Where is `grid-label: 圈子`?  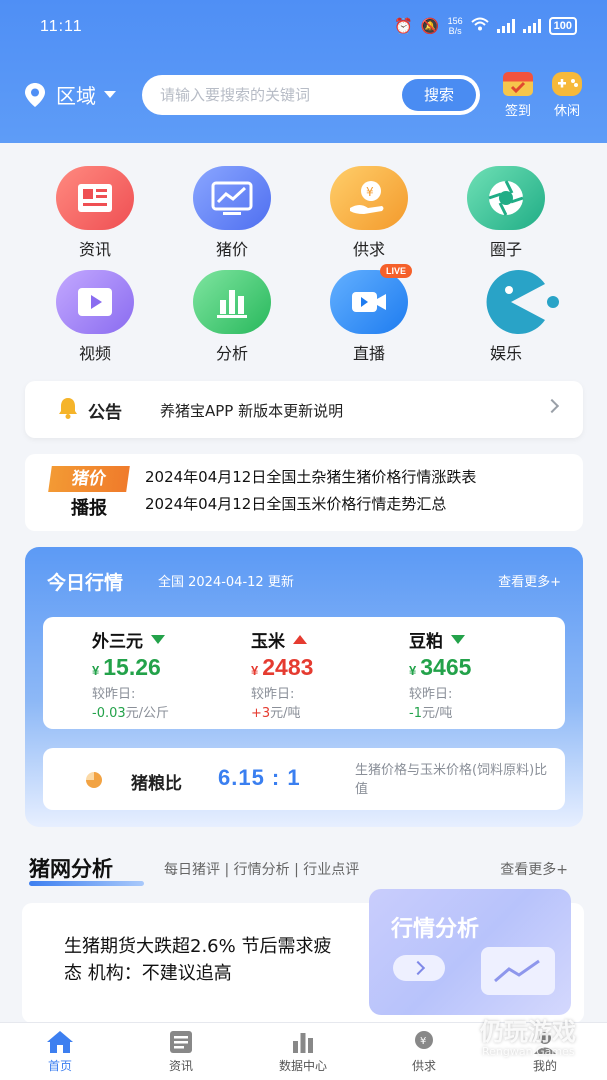 grid-label: 圈子 is located at coordinates (505, 249).